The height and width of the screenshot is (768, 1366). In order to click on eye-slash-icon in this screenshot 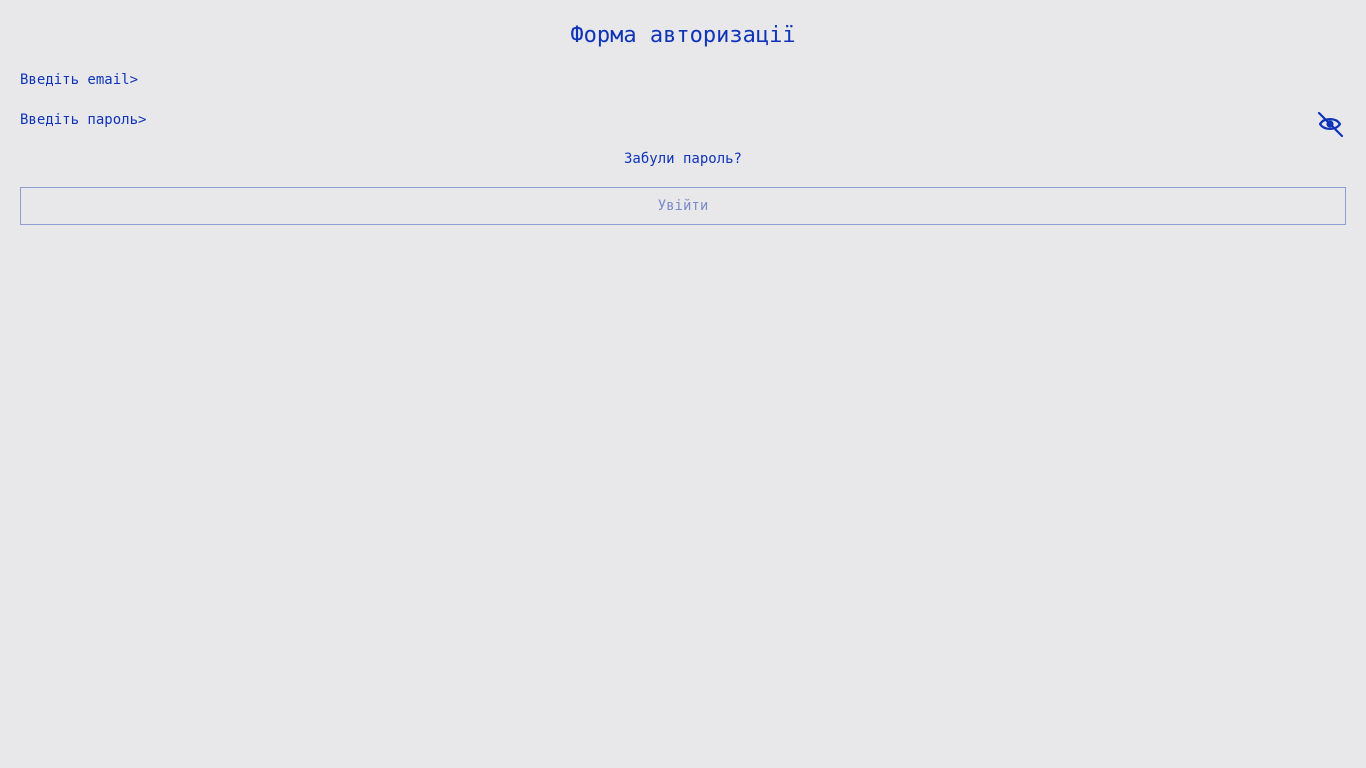, I will do `click(1330, 124)`.